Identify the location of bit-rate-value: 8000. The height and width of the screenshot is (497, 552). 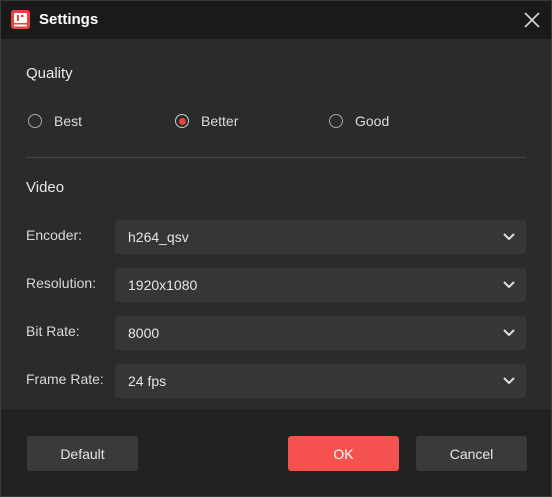
(144, 333).